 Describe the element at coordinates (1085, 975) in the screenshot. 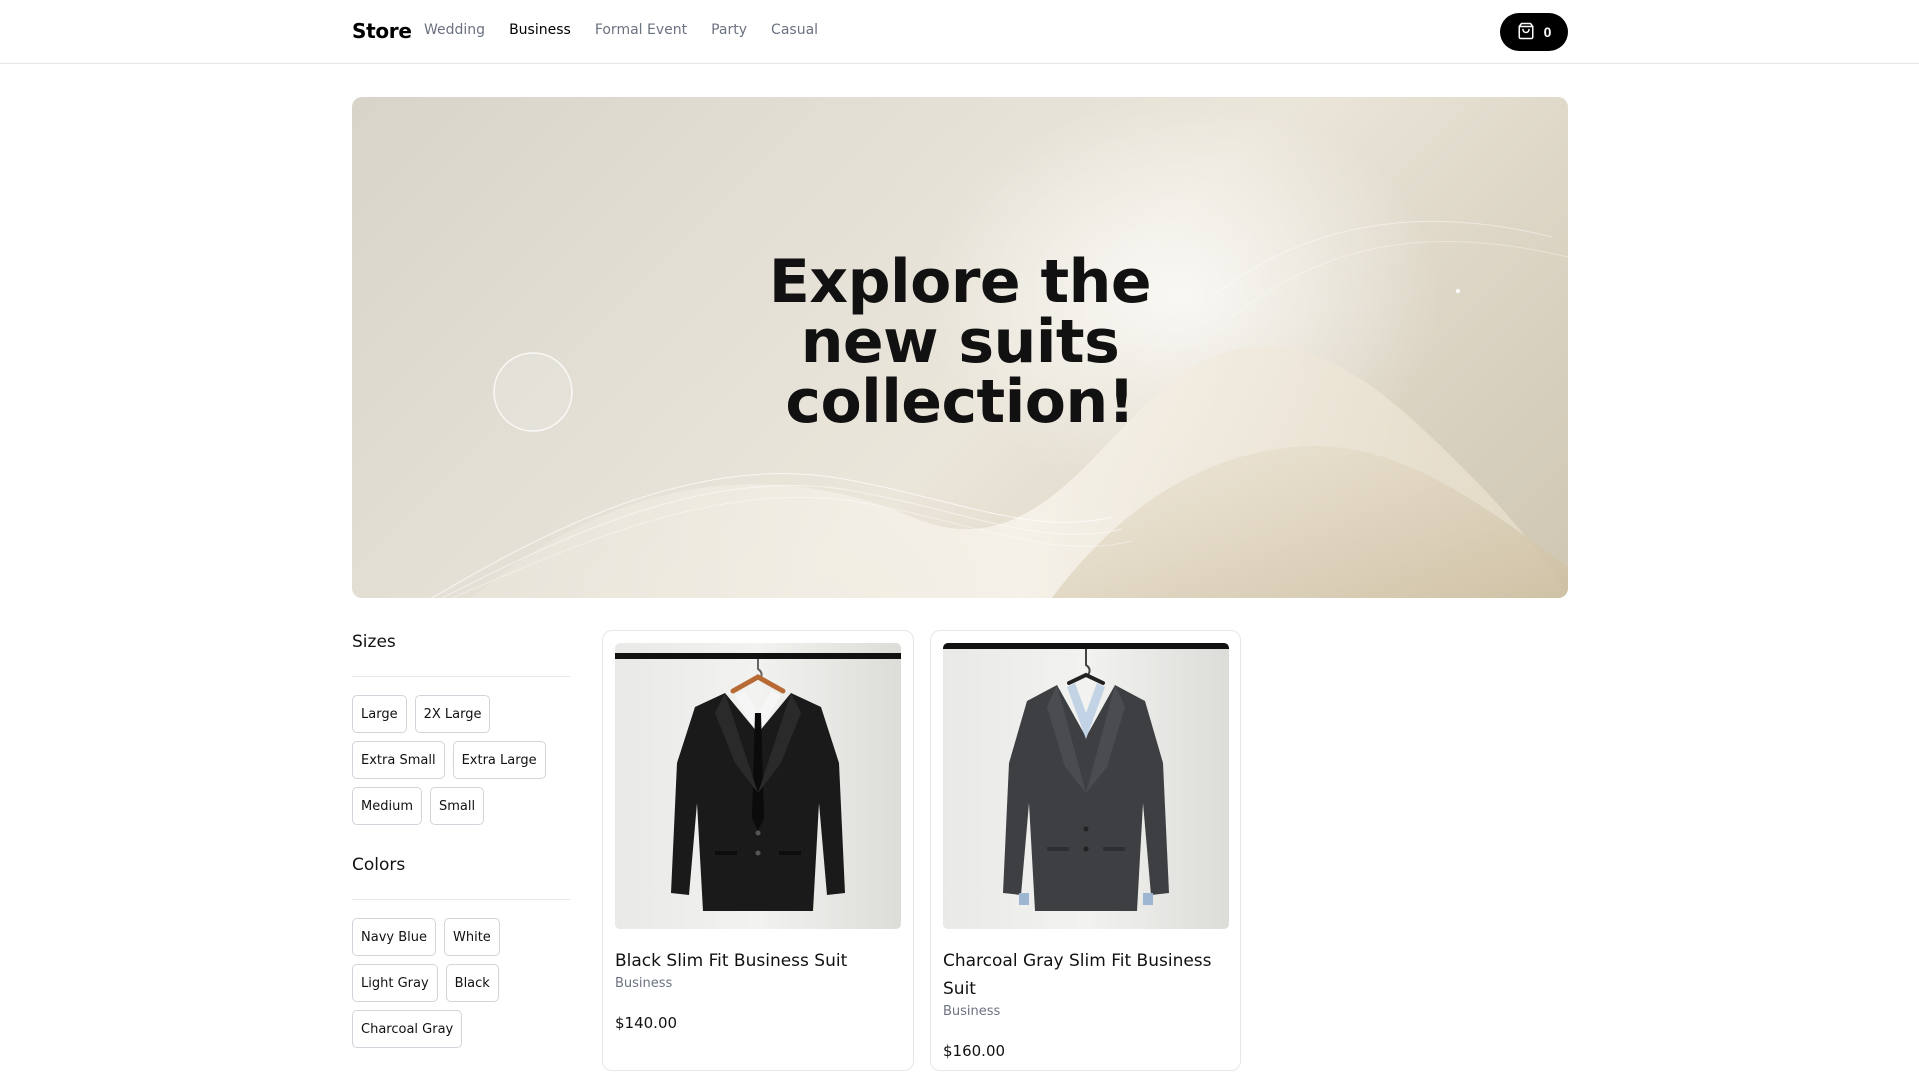

I see `product-name: Charcoal Gray Slim Fit Business Suit` at that location.